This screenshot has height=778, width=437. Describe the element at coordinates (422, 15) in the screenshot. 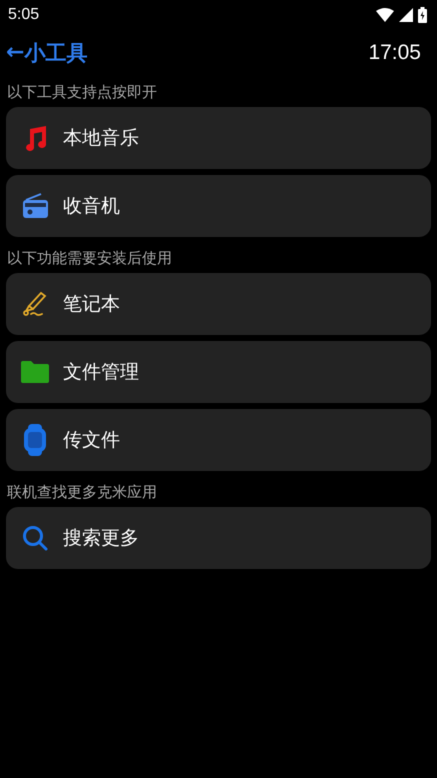

I see `battery-icon` at that location.